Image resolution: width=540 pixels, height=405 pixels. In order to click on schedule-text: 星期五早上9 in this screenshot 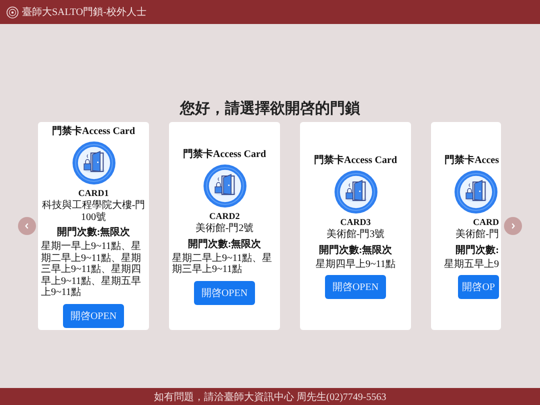, I will do `click(471, 264)`.